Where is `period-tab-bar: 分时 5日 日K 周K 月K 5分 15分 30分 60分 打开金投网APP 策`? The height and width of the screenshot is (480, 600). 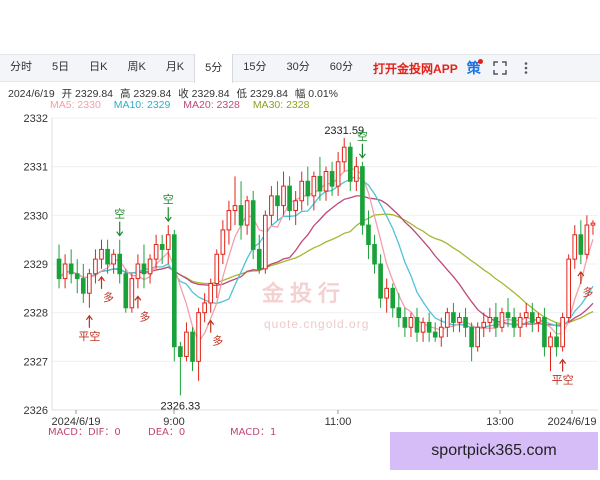
period-tab-bar: 分时 5日 日K 周K 月K 5分 15分 30分 60分 打开金投网APP 策 is located at coordinates (300, 68).